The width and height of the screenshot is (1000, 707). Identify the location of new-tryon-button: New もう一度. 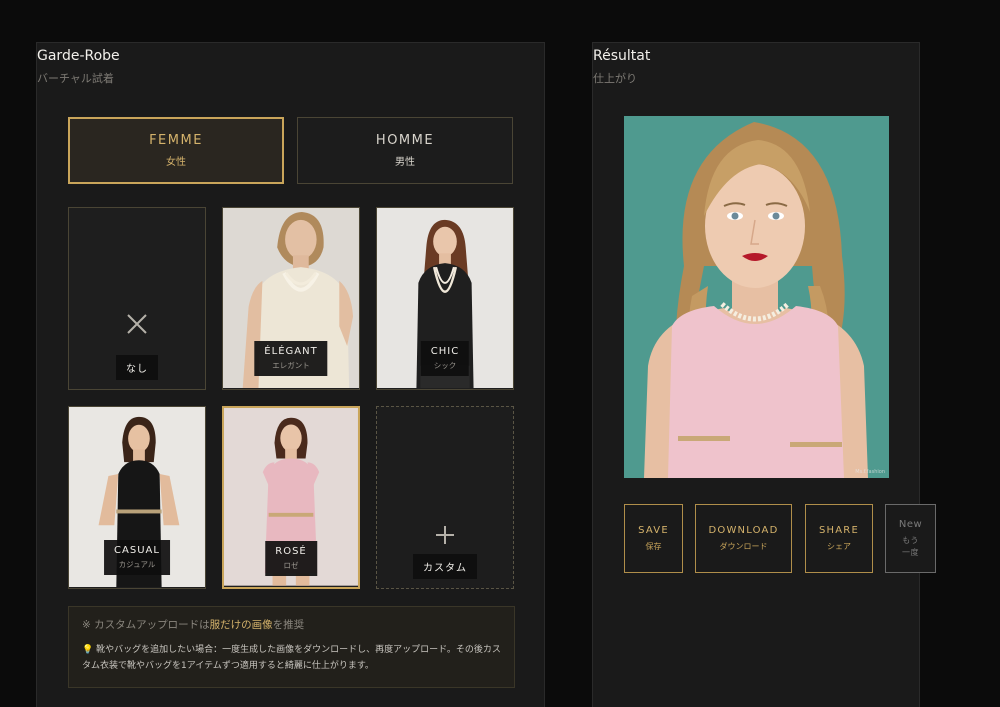
(910, 538).